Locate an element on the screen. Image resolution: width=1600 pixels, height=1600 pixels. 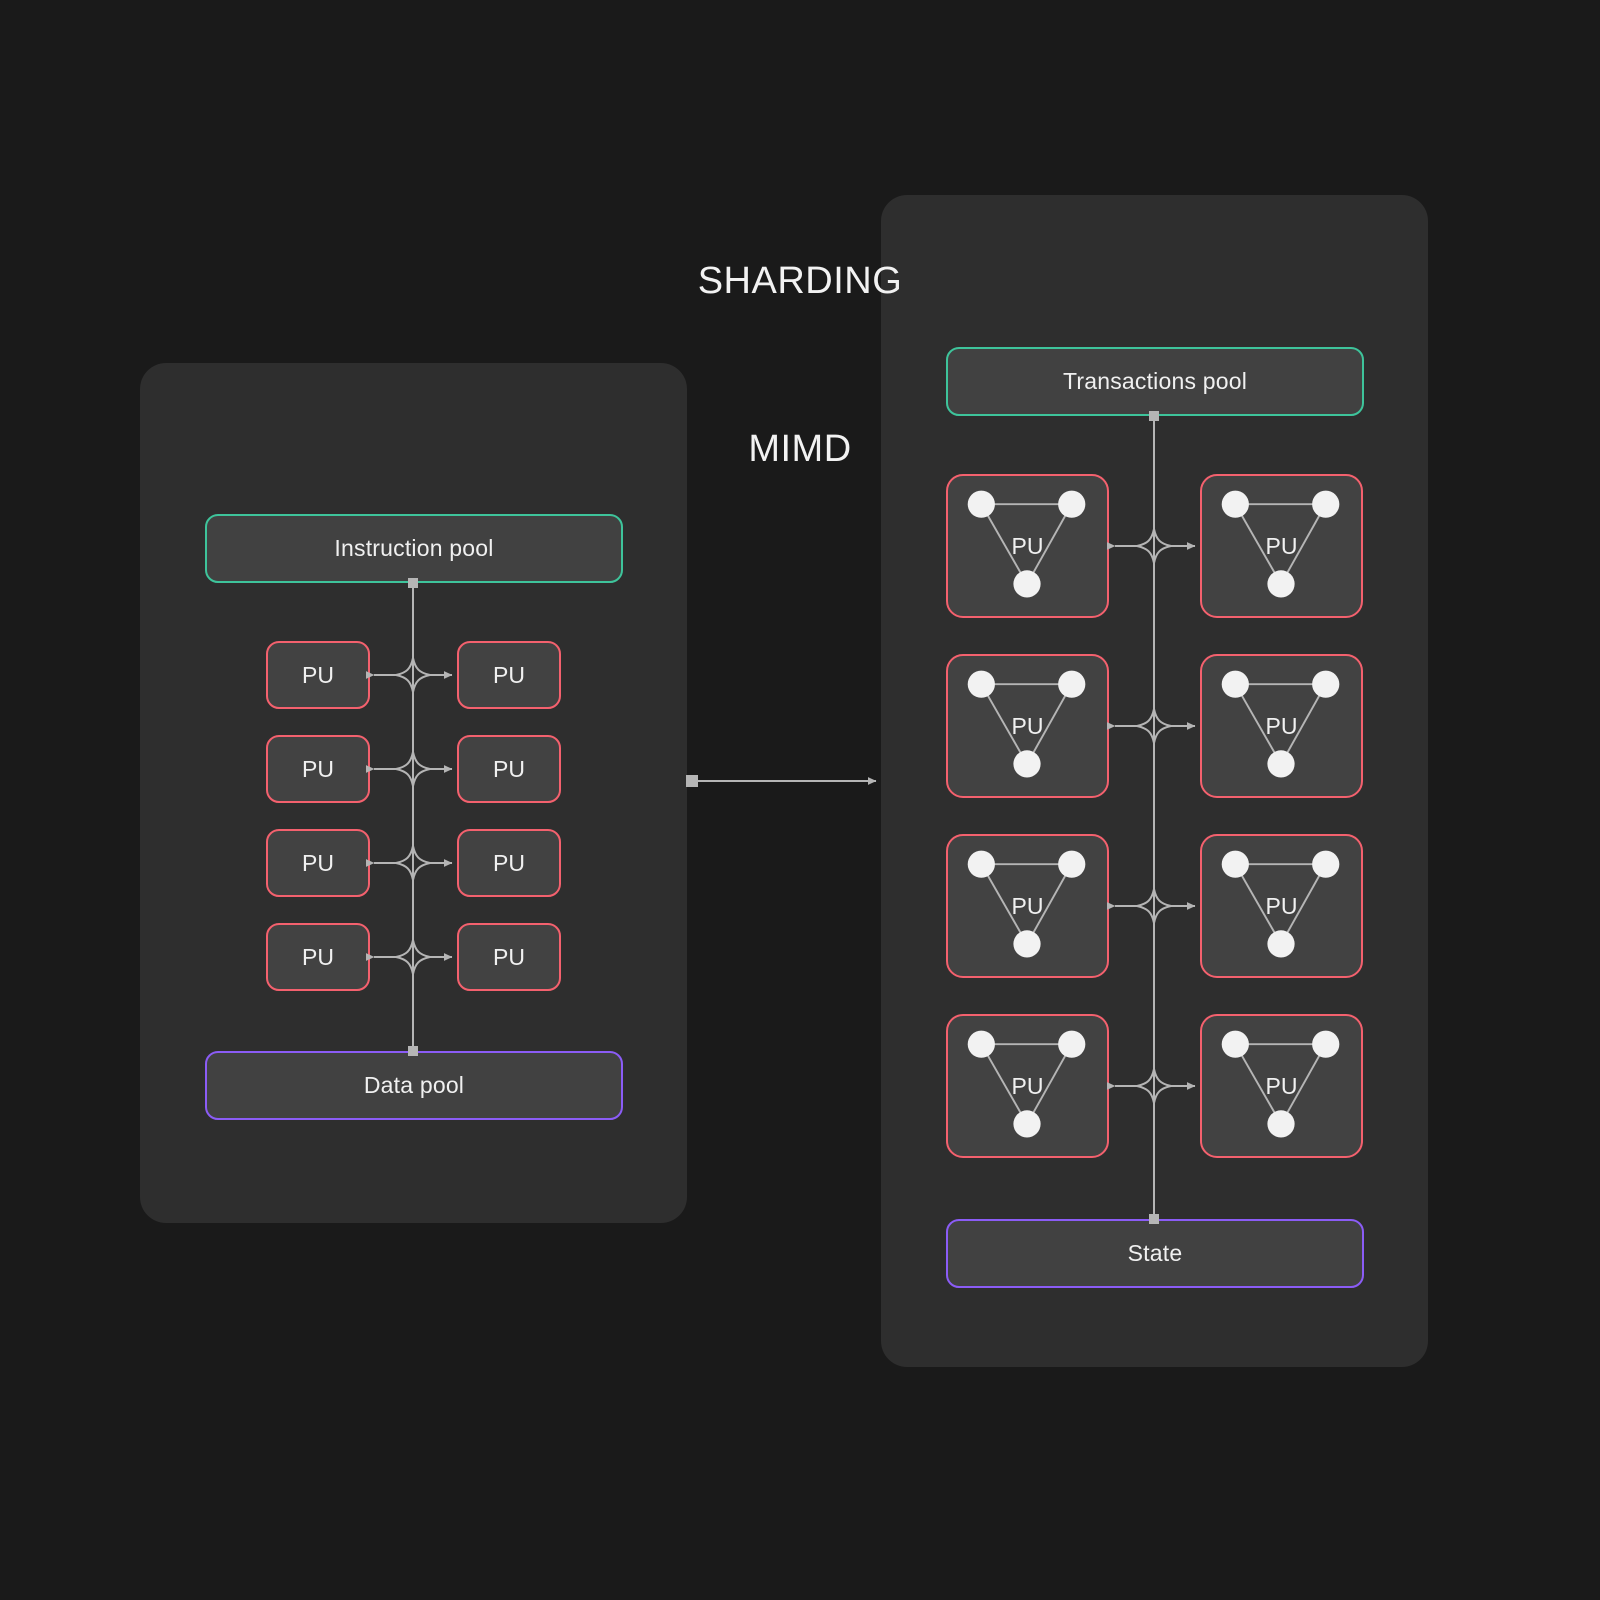
data-pool-label: Data pool is located at coordinates (414, 1085).